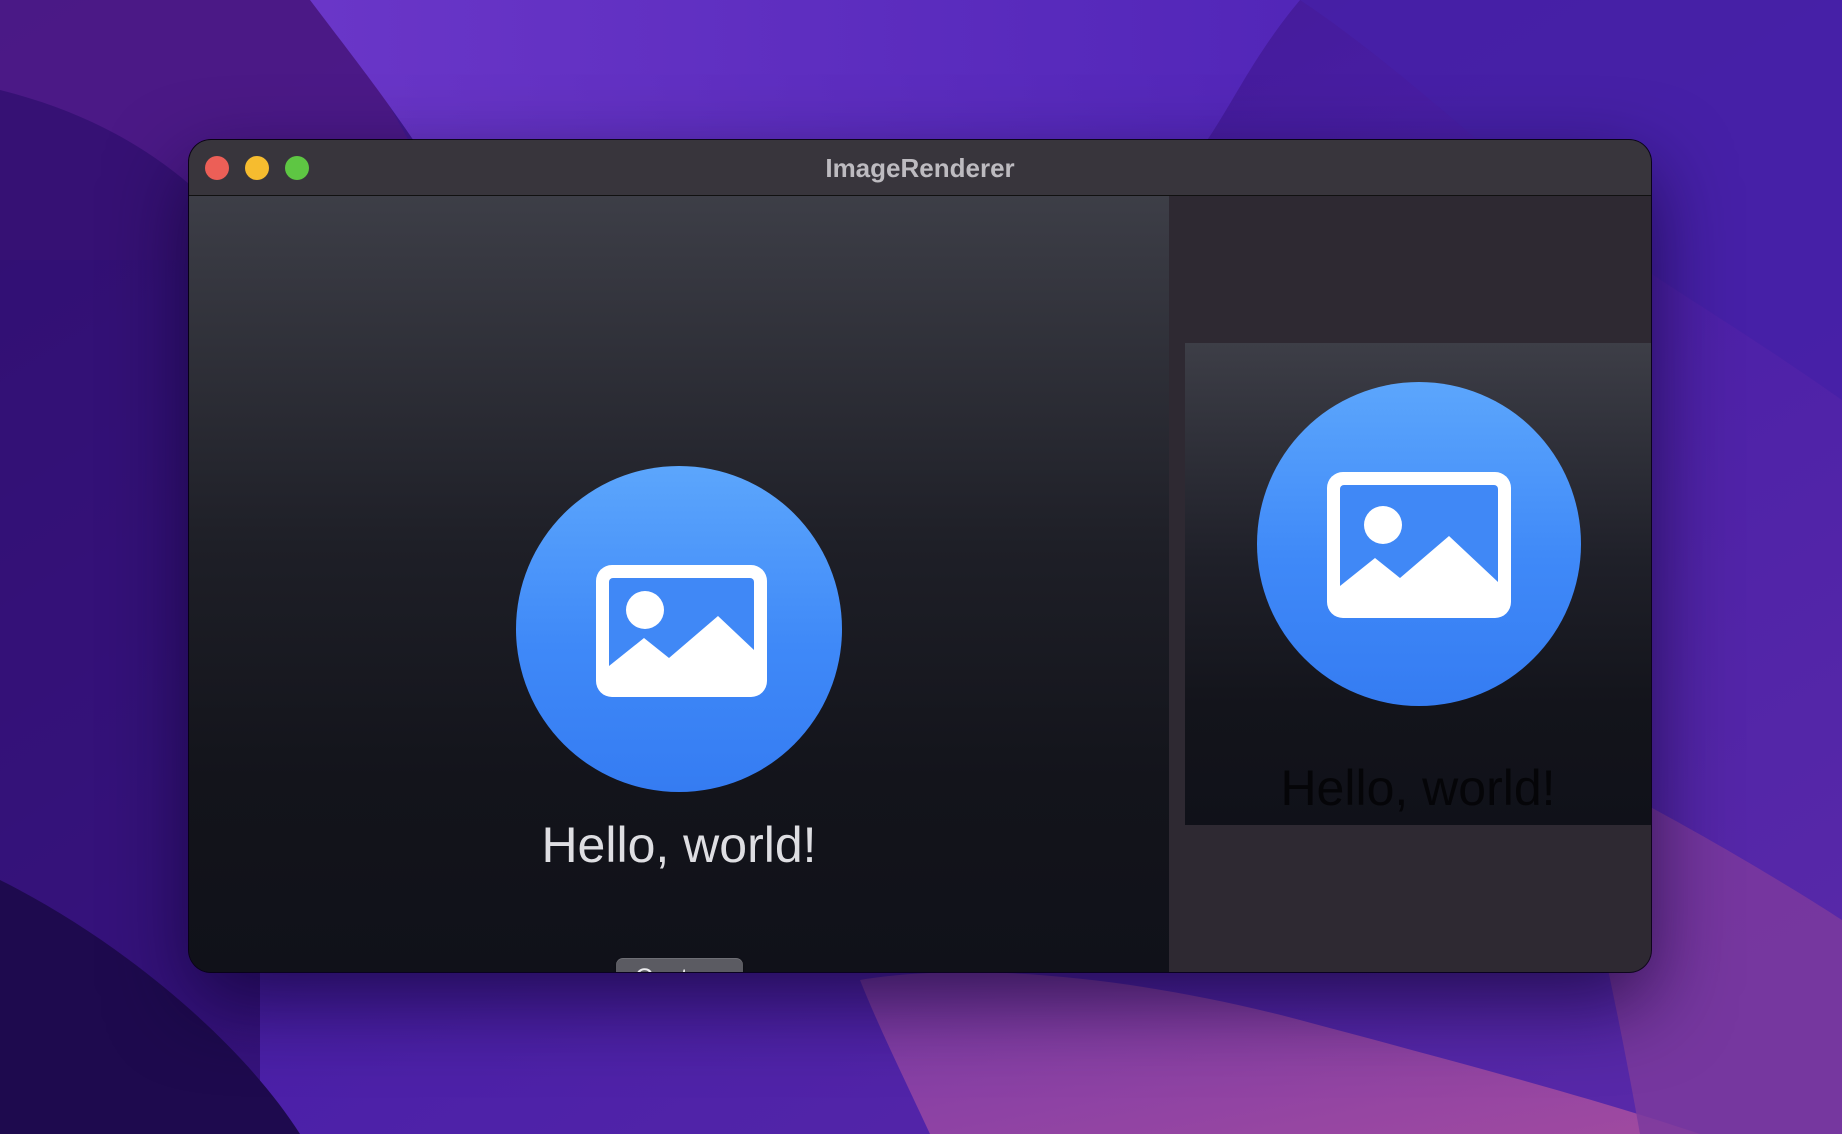  What do you see at coordinates (679, 845) in the screenshot?
I see `greeting-text: Hello, world!` at bounding box center [679, 845].